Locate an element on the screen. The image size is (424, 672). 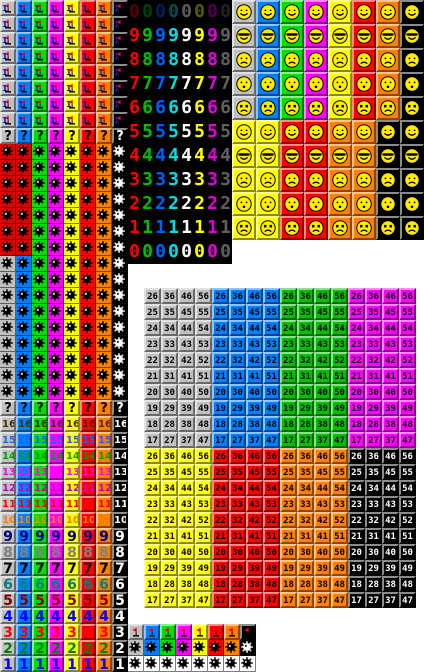
num-cell-0-8-13: 28 is located at coordinates (373, 424).